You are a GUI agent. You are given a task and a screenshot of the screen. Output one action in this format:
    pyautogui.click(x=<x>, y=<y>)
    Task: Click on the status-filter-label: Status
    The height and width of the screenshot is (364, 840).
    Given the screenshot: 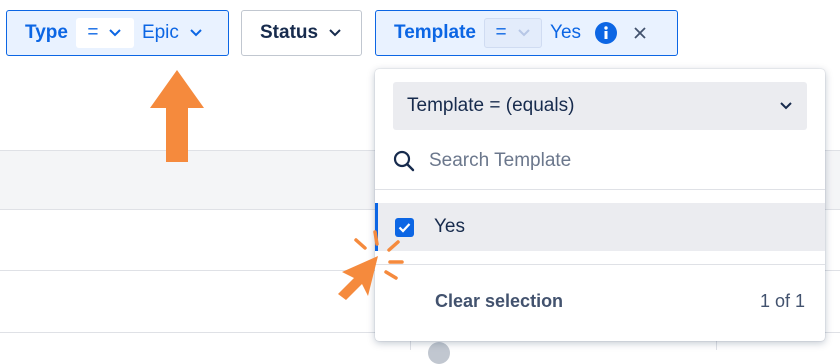 What is the action you would take?
    pyautogui.click(x=289, y=32)
    